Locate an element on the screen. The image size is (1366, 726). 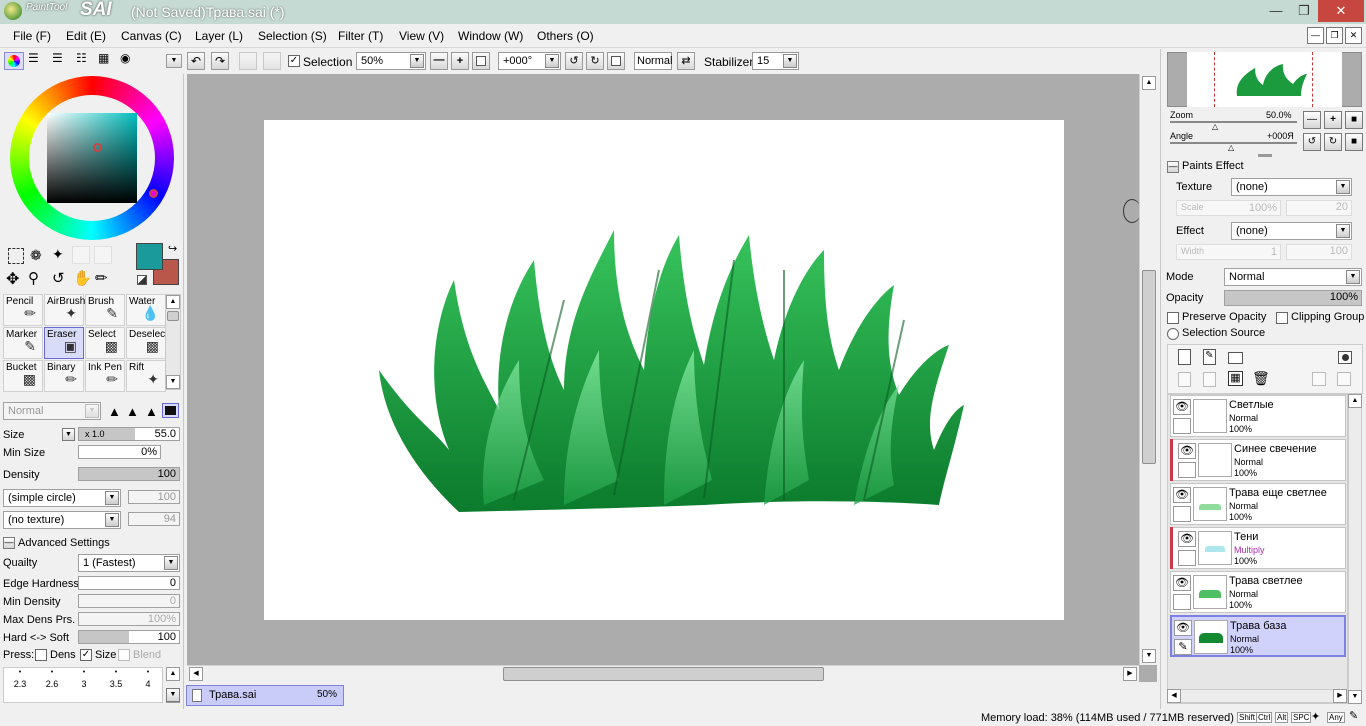
flip-view-button: ⇄ is located at coordinates (686, 61).